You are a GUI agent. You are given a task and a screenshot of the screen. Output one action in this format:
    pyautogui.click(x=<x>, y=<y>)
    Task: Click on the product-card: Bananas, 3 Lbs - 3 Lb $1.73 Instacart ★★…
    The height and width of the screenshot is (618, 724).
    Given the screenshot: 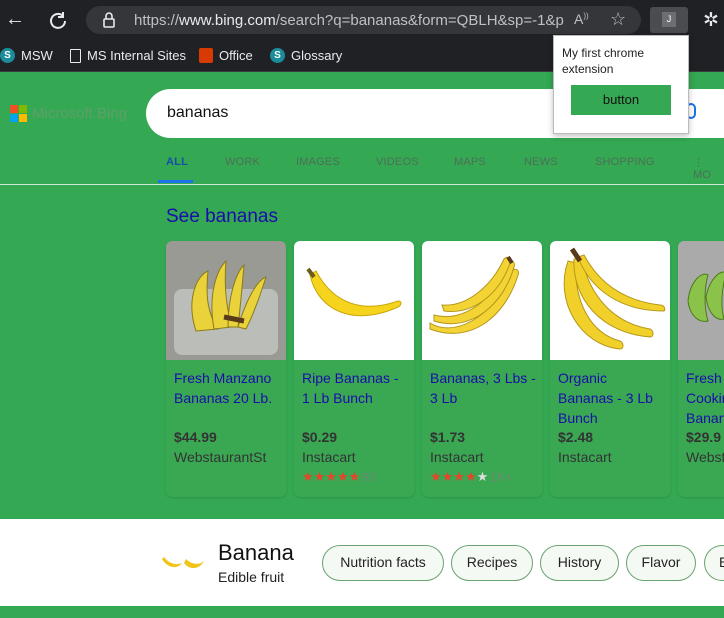 What is the action you would take?
    pyautogui.click(x=482, y=369)
    